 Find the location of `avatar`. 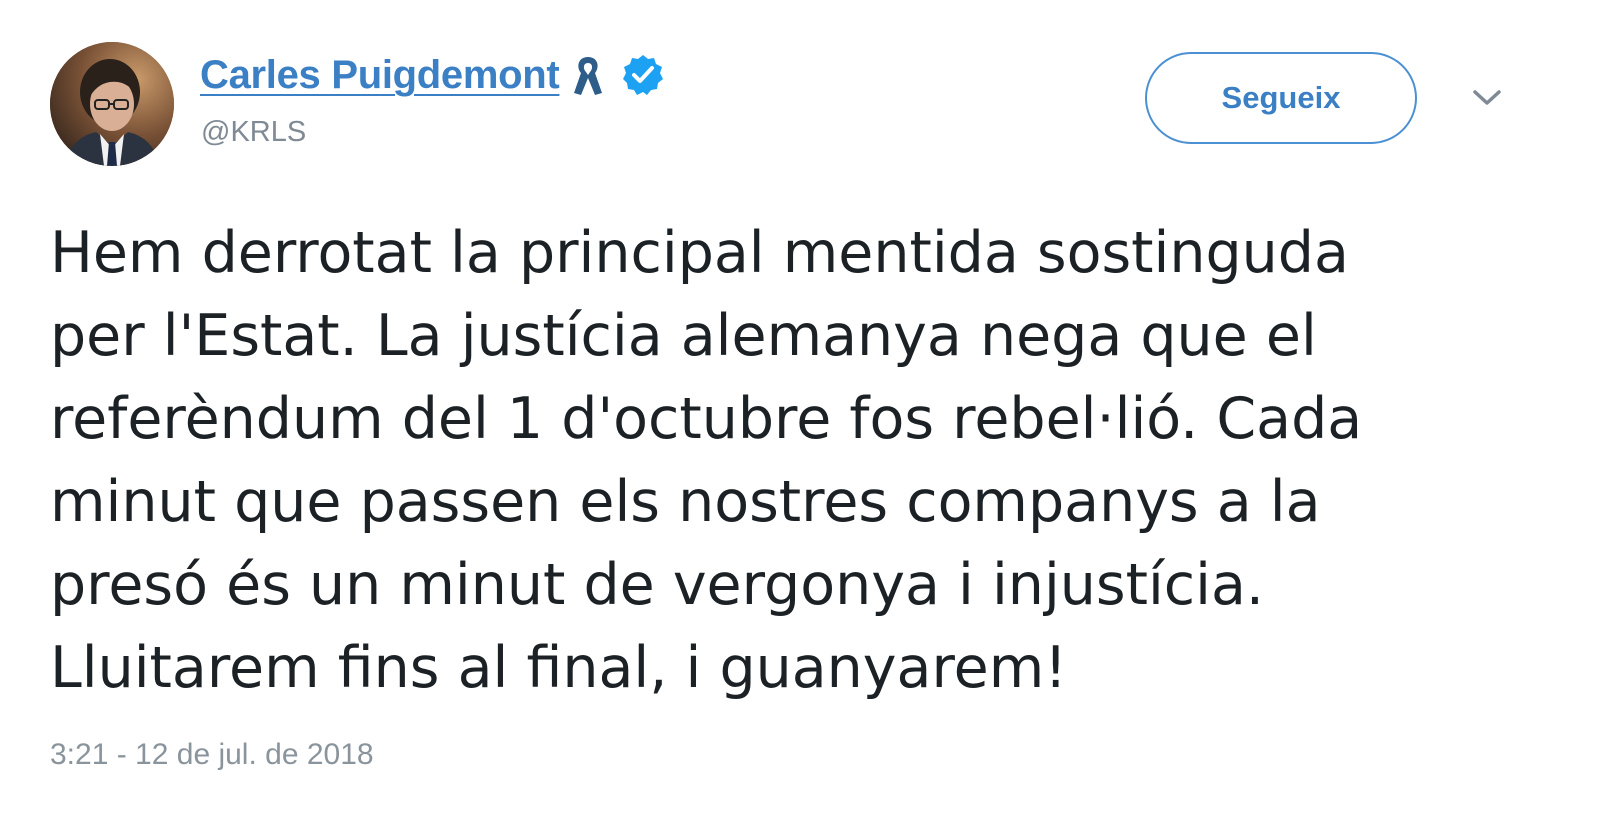

avatar is located at coordinates (112, 104).